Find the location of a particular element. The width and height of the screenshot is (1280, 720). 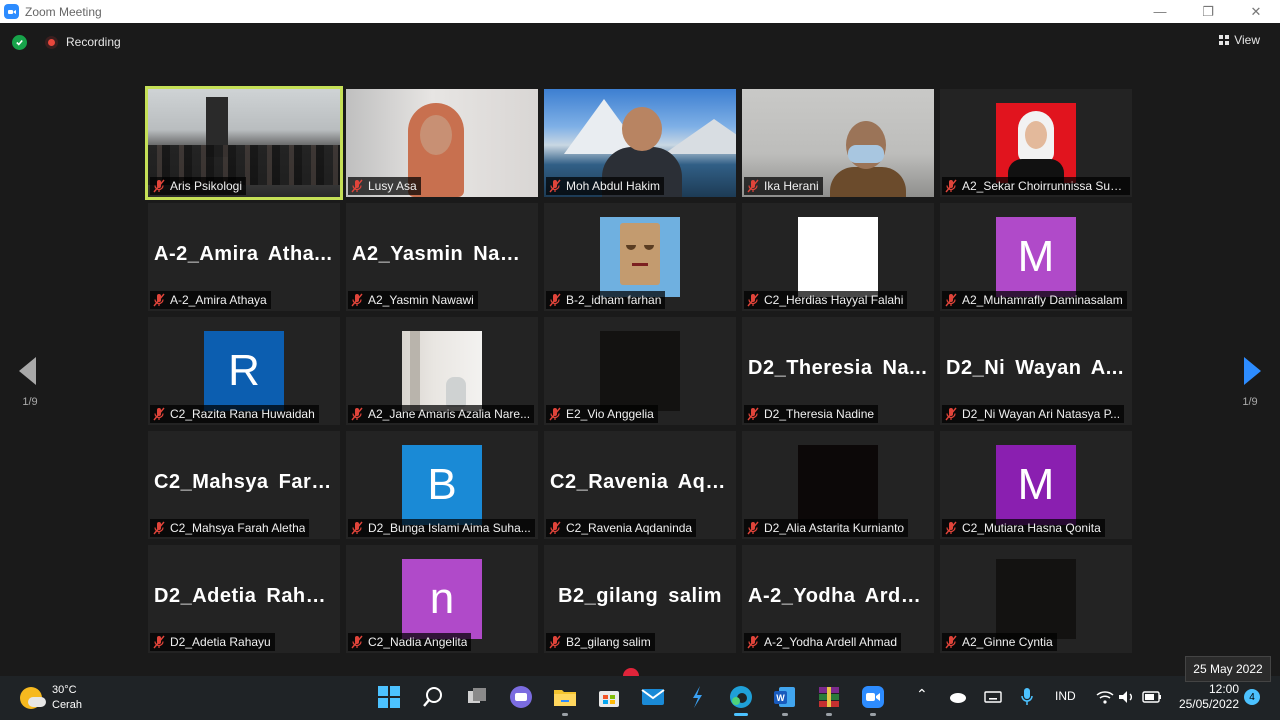

participant-tile: B-2_idham farhan is located at coordinates (640, 257).